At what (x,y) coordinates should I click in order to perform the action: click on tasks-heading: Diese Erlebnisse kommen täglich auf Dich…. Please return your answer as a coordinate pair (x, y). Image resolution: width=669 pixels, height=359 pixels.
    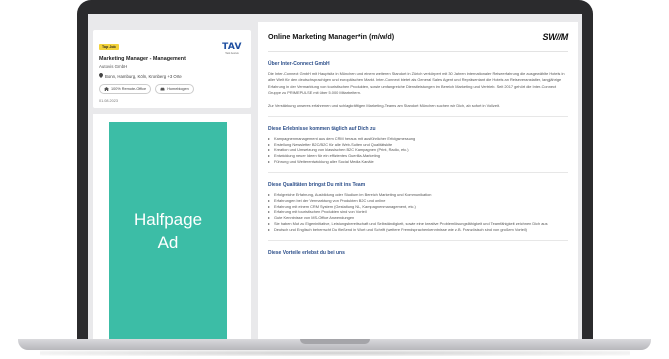
    Looking at the image, I should click on (322, 128).